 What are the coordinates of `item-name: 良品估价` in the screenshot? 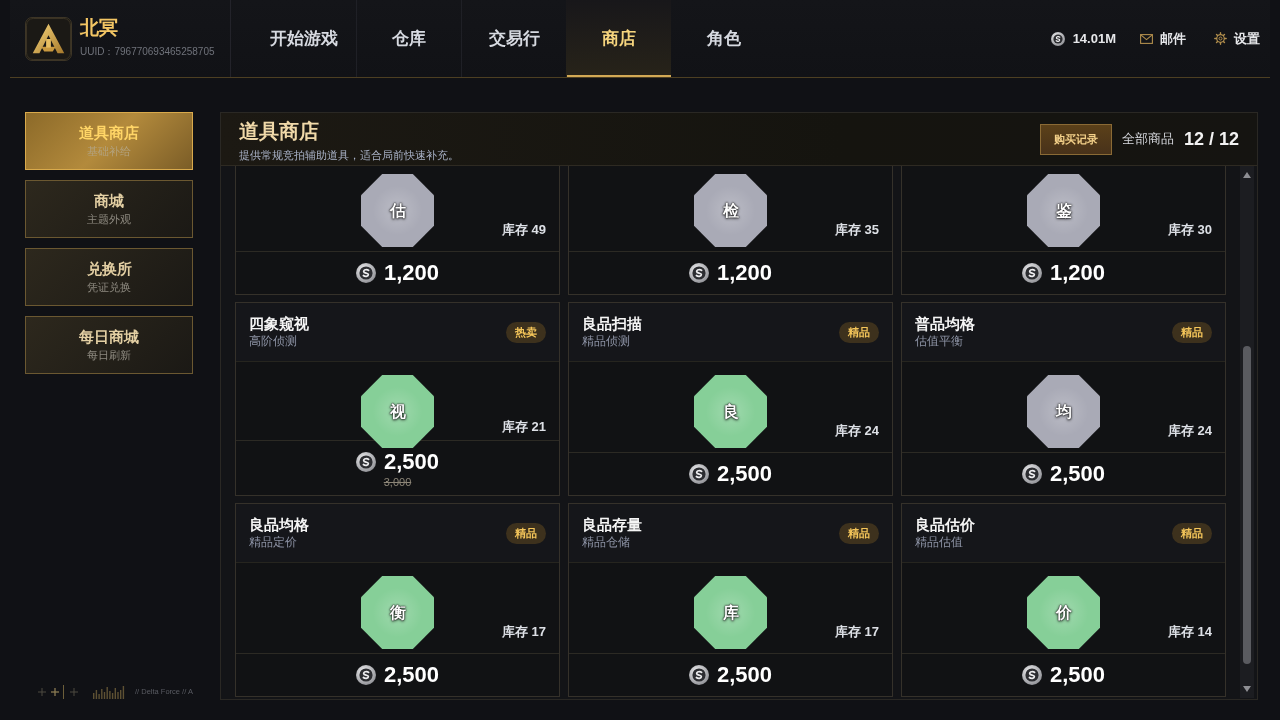 It's located at (945, 525).